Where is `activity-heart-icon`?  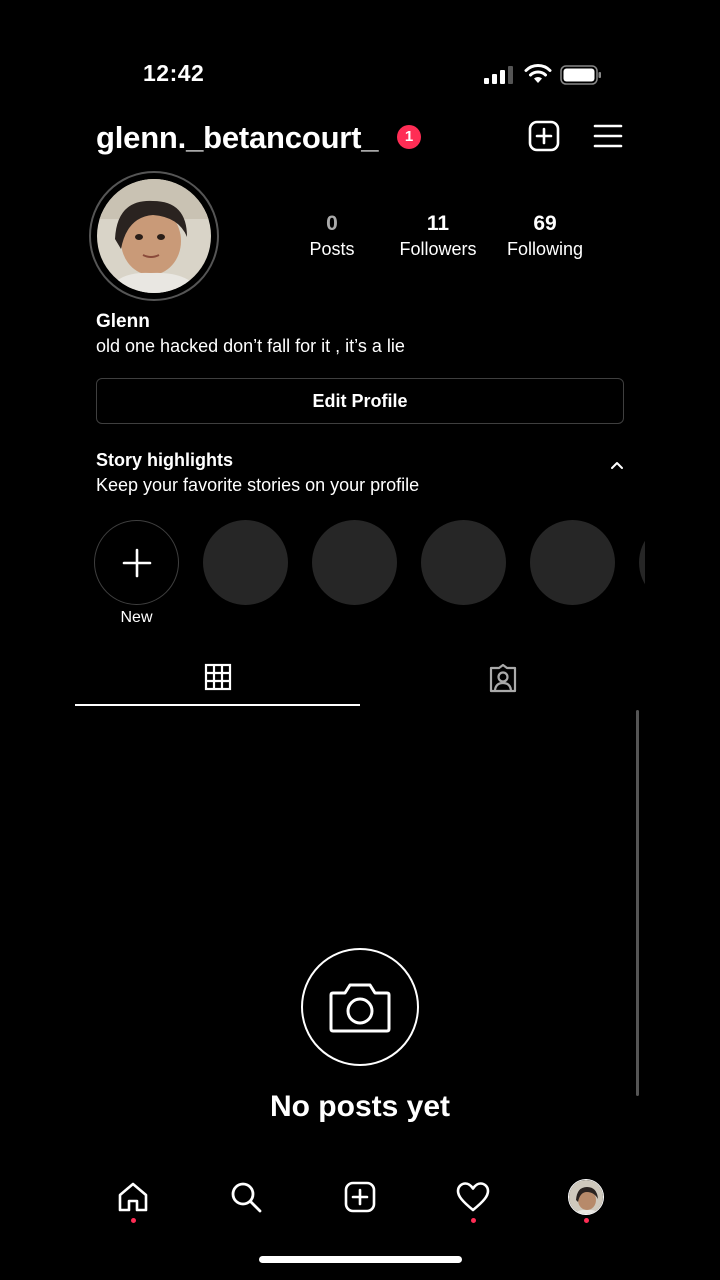 activity-heart-icon is located at coordinates (473, 1197).